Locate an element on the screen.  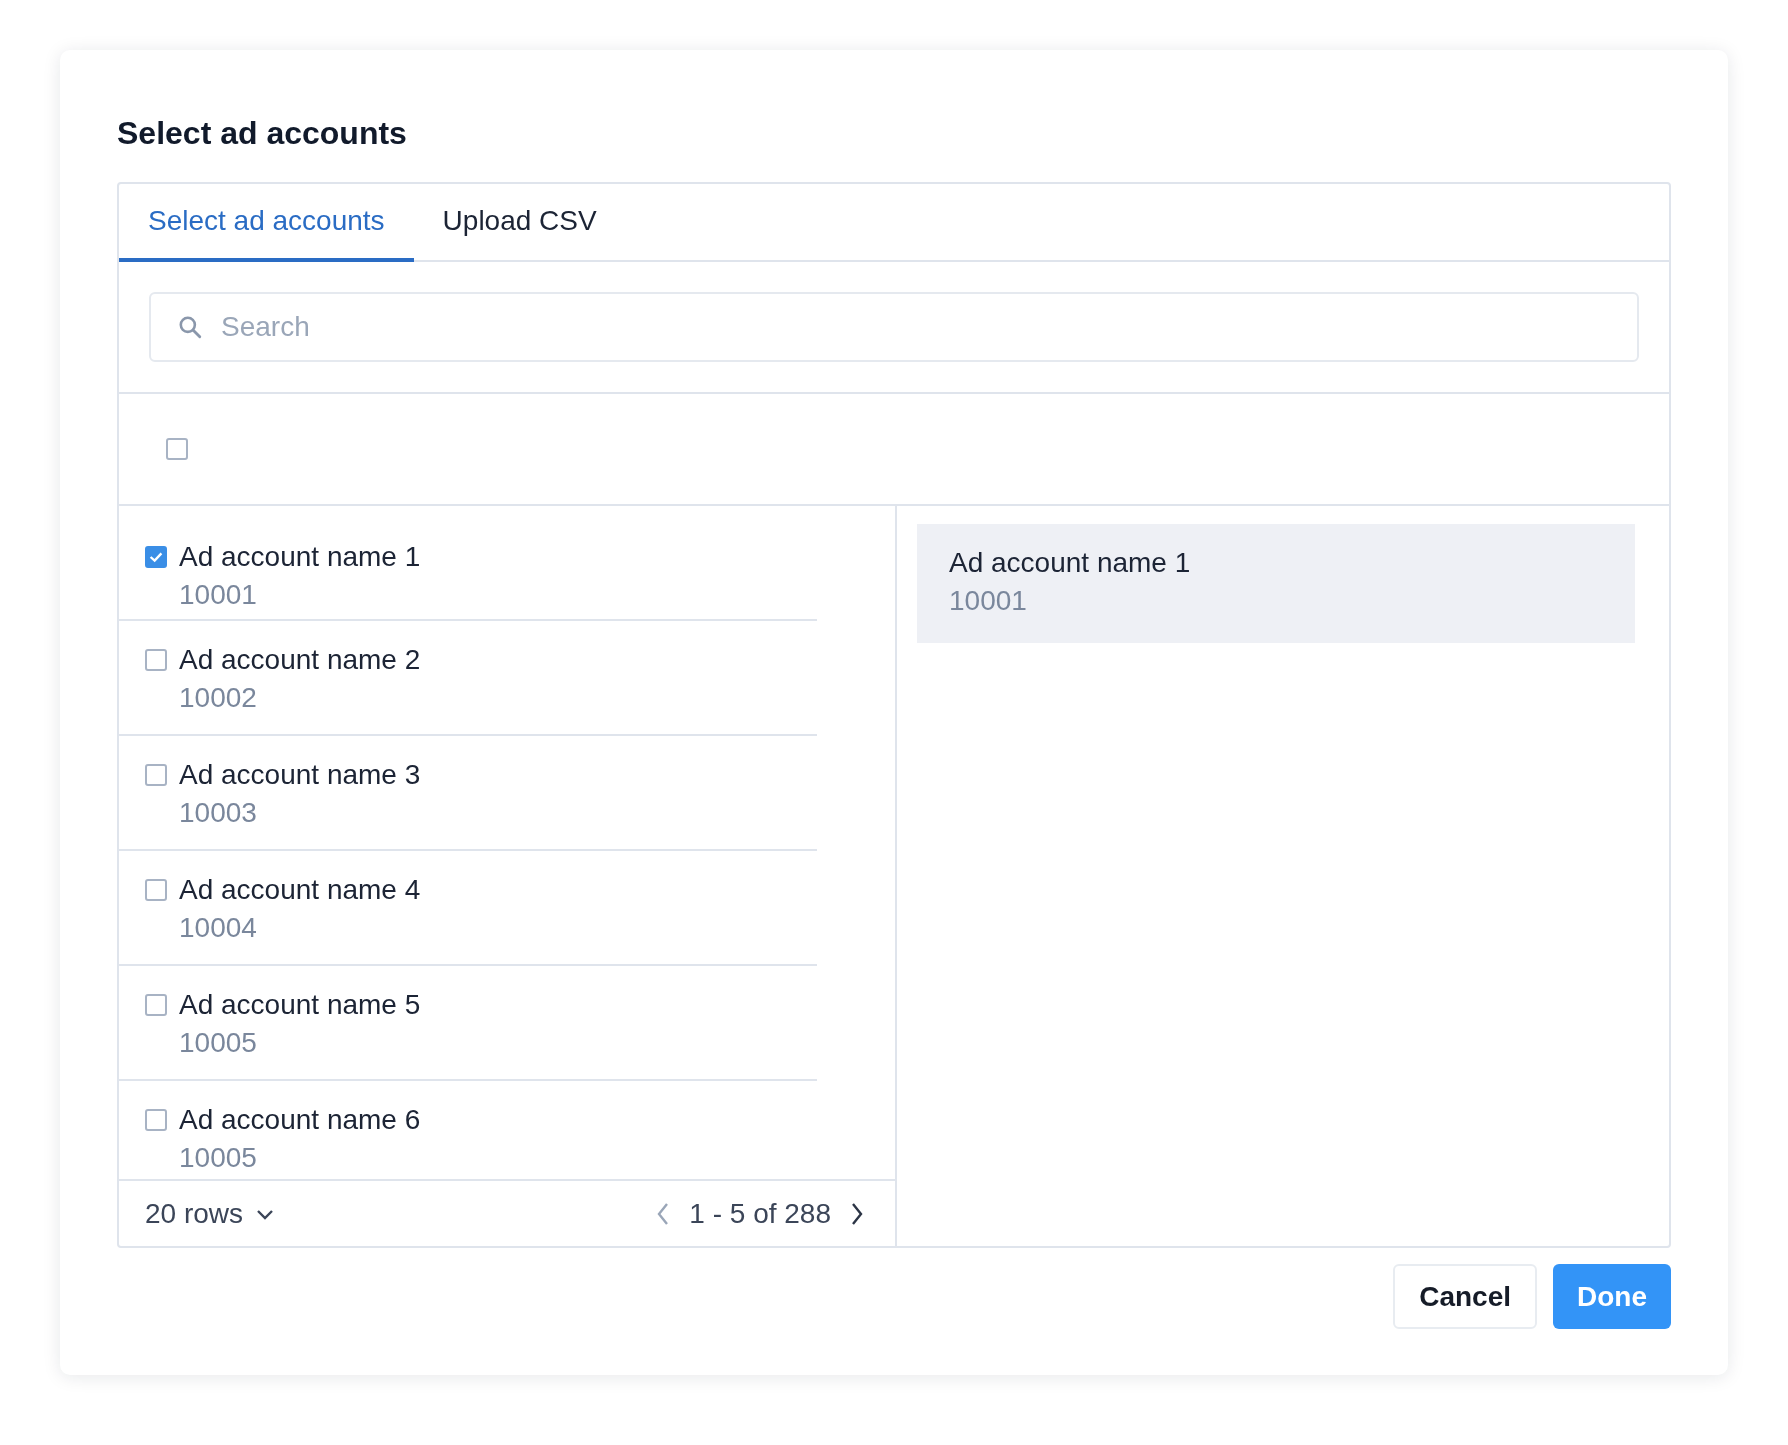
account-id: 10004 is located at coordinates (218, 928).